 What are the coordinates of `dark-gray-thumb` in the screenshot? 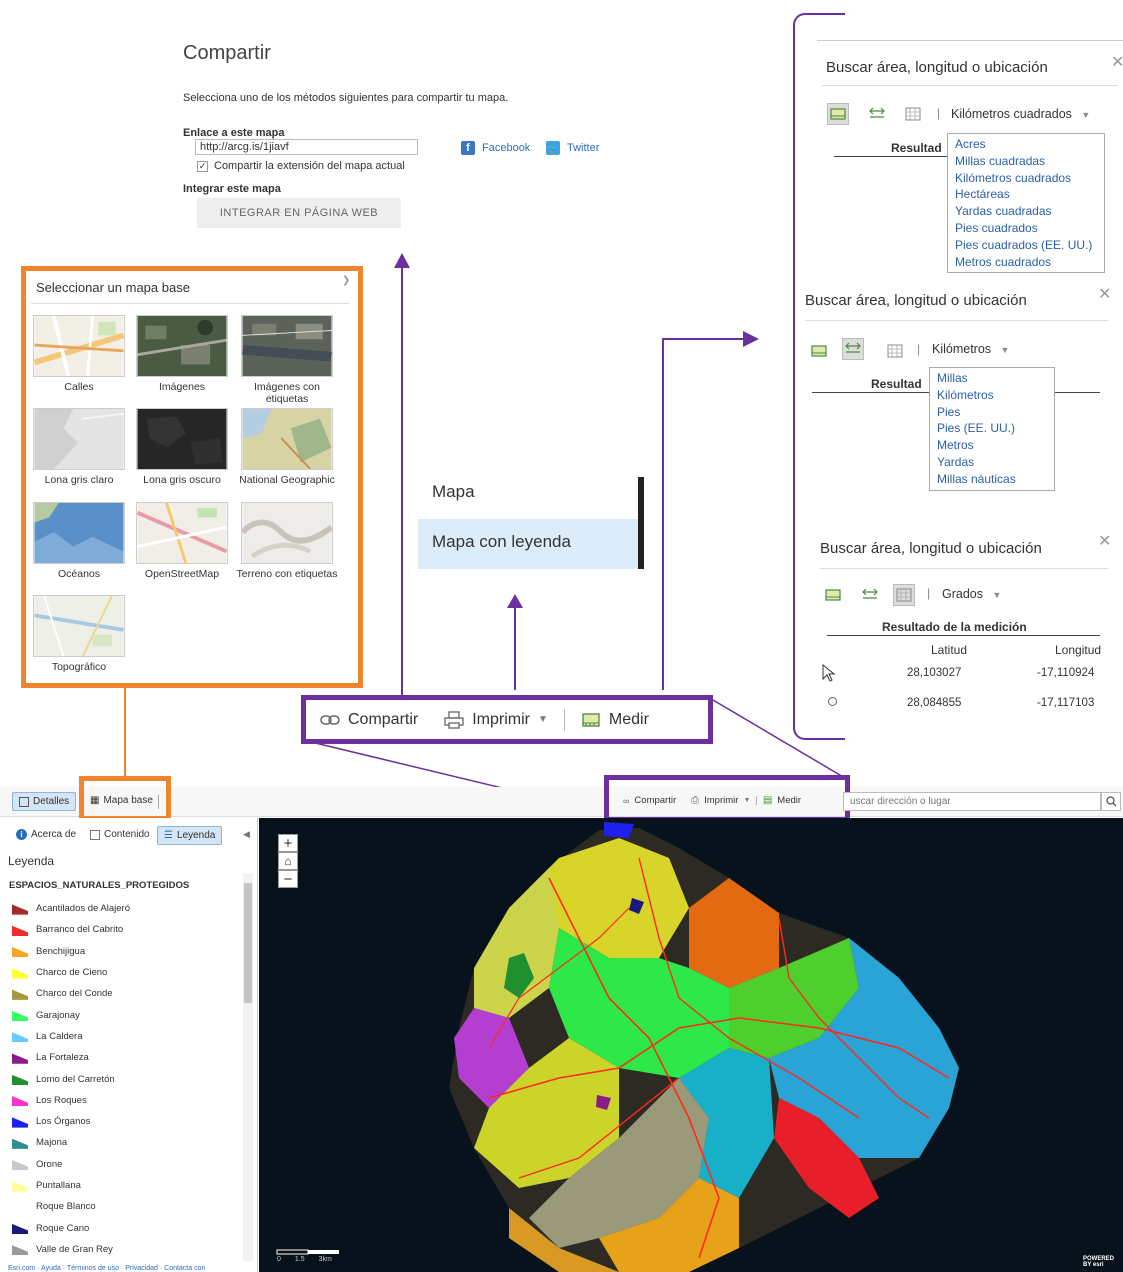 It's located at (182, 439).